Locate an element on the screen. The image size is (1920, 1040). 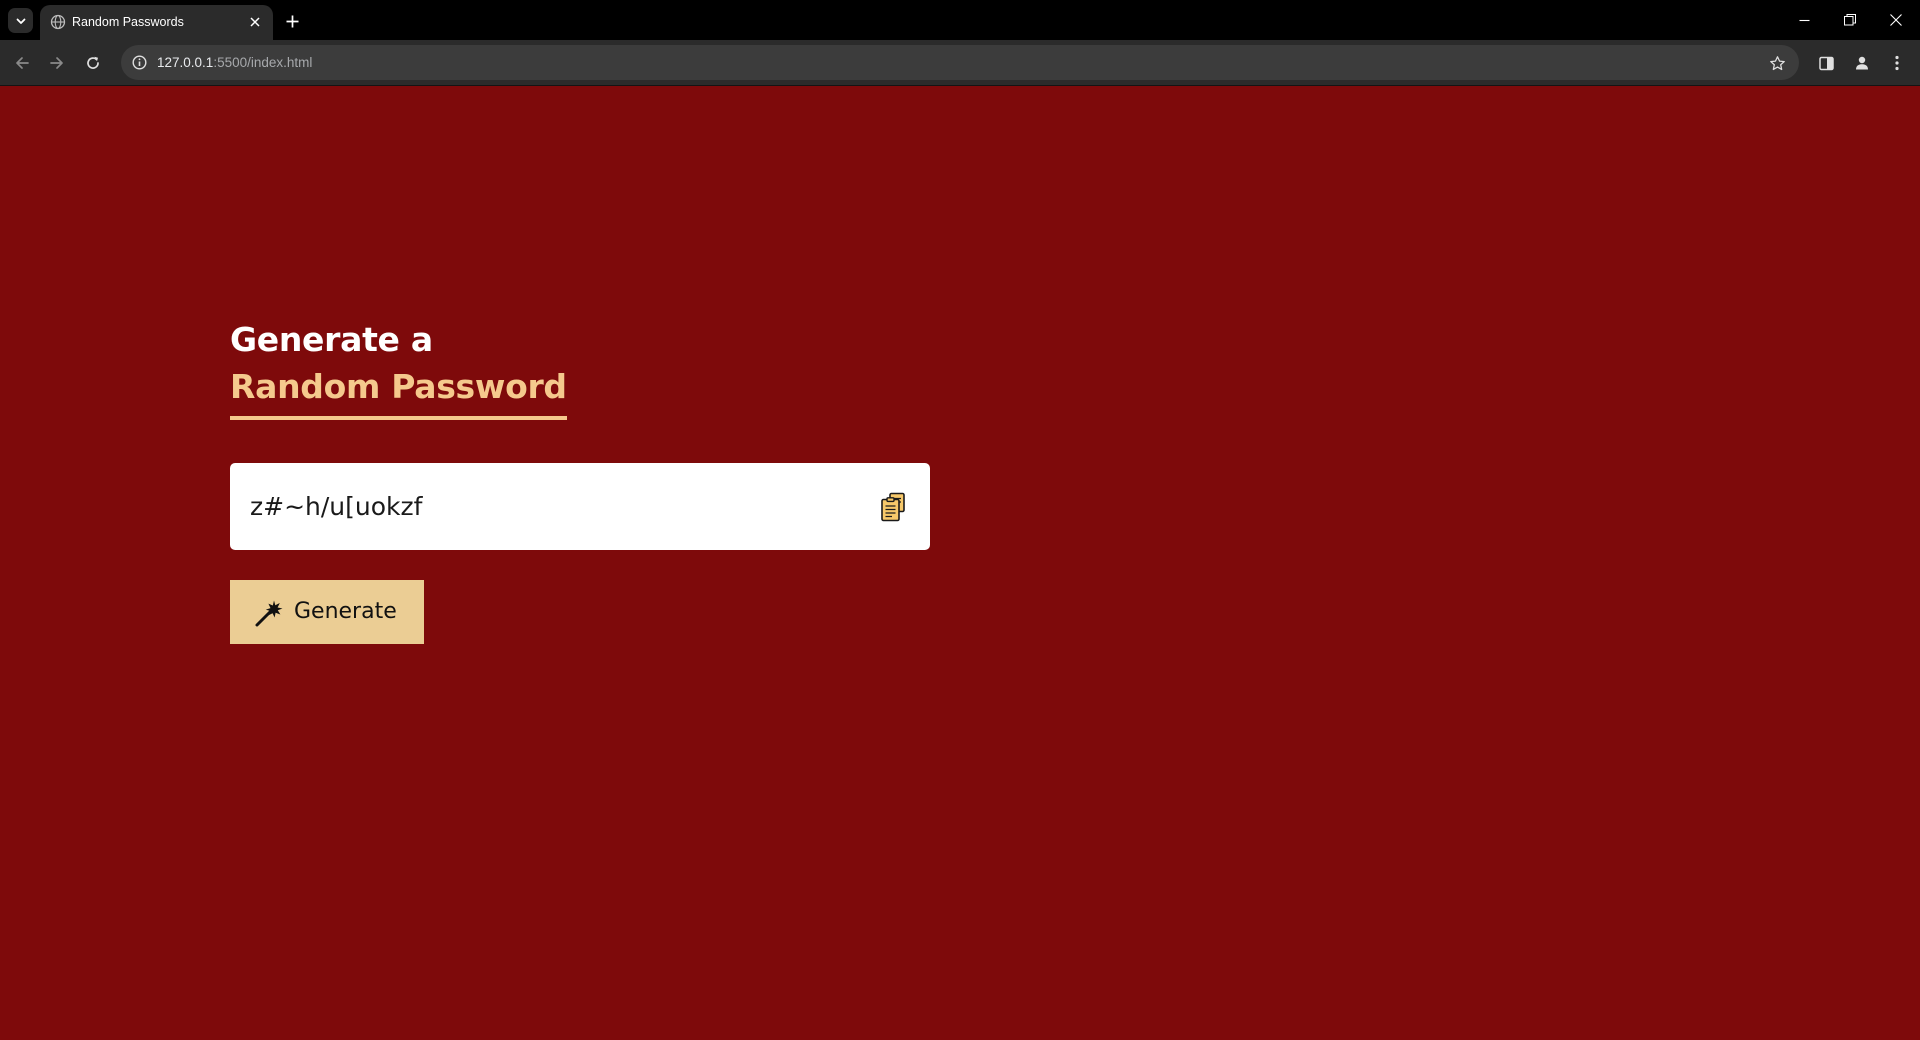
chevron-down-icon is located at coordinates (20, 21).